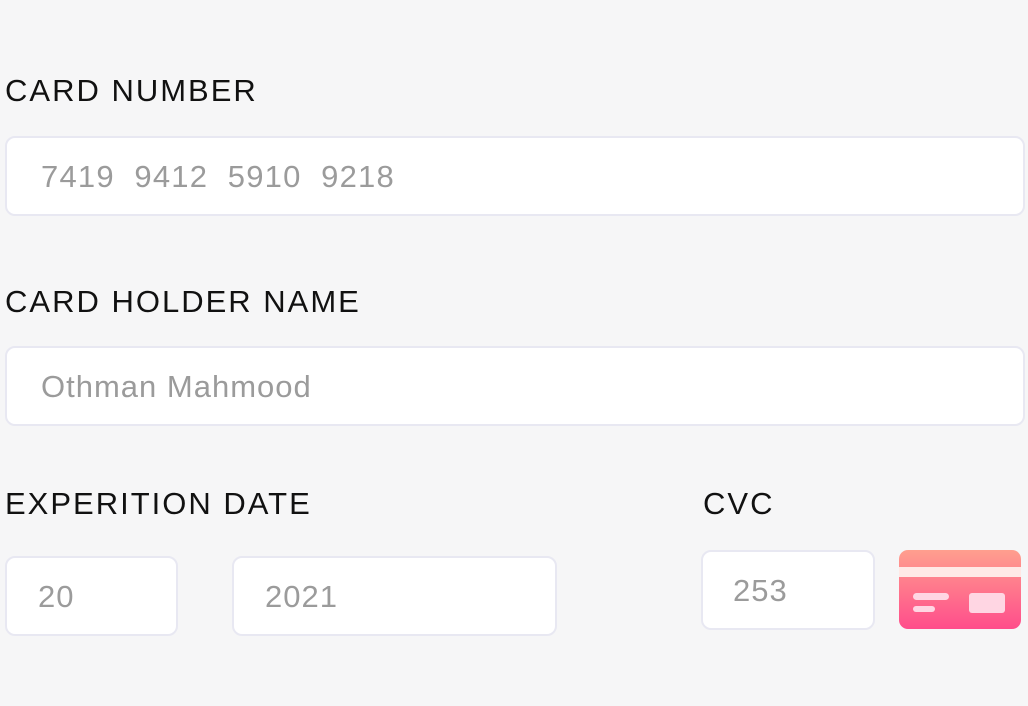  What do you see at coordinates (183, 301) in the screenshot?
I see `card-holder-name-label: CARD HOLDER NAME` at bounding box center [183, 301].